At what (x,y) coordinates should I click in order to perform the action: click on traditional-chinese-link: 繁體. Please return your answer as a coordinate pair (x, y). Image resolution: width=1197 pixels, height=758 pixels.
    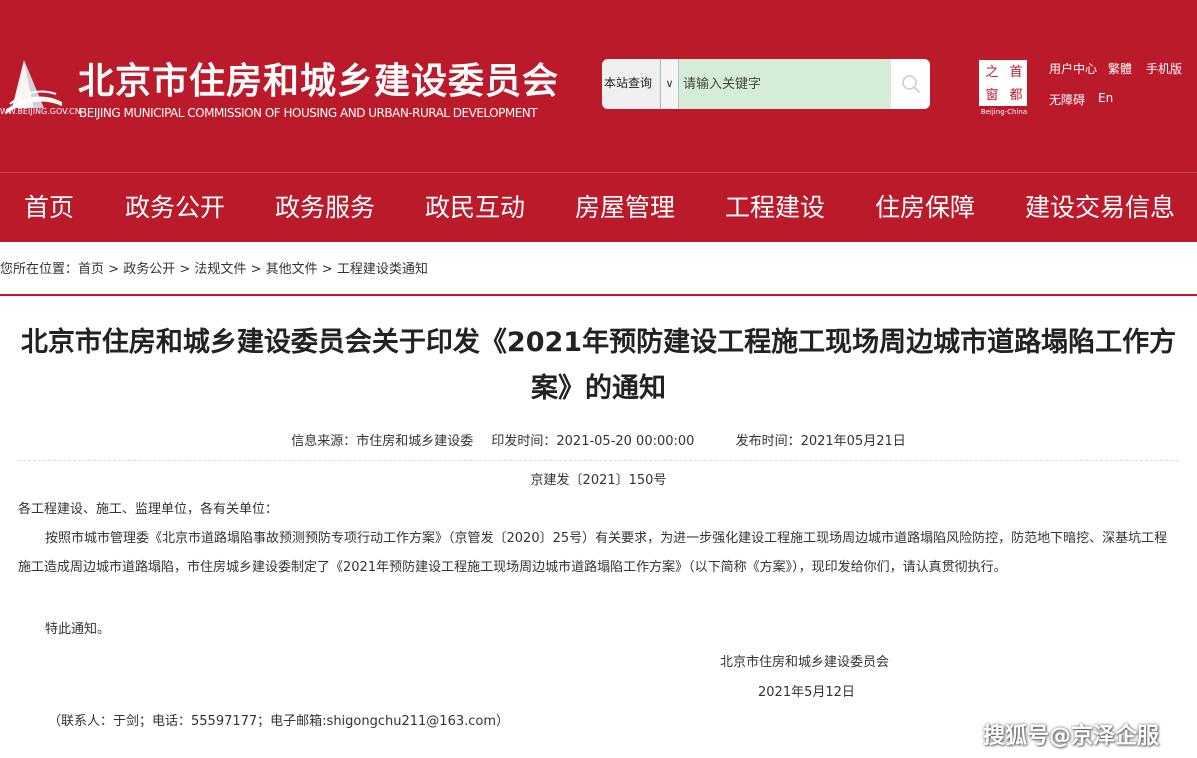
    Looking at the image, I should click on (1120, 68).